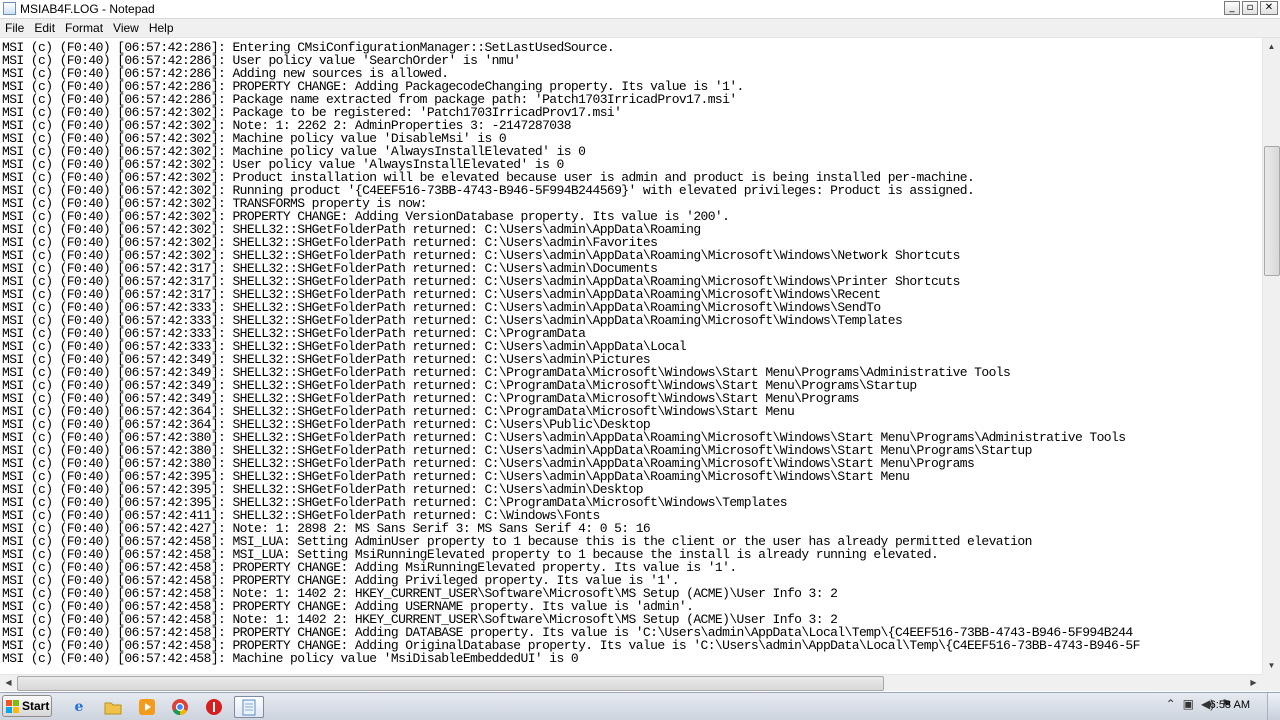 This screenshot has width=1280, height=720. What do you see at coordinates (1230, 705) in the screenshot?
I see `clock: 6:58 AM` at bounding box center [1230, 705].